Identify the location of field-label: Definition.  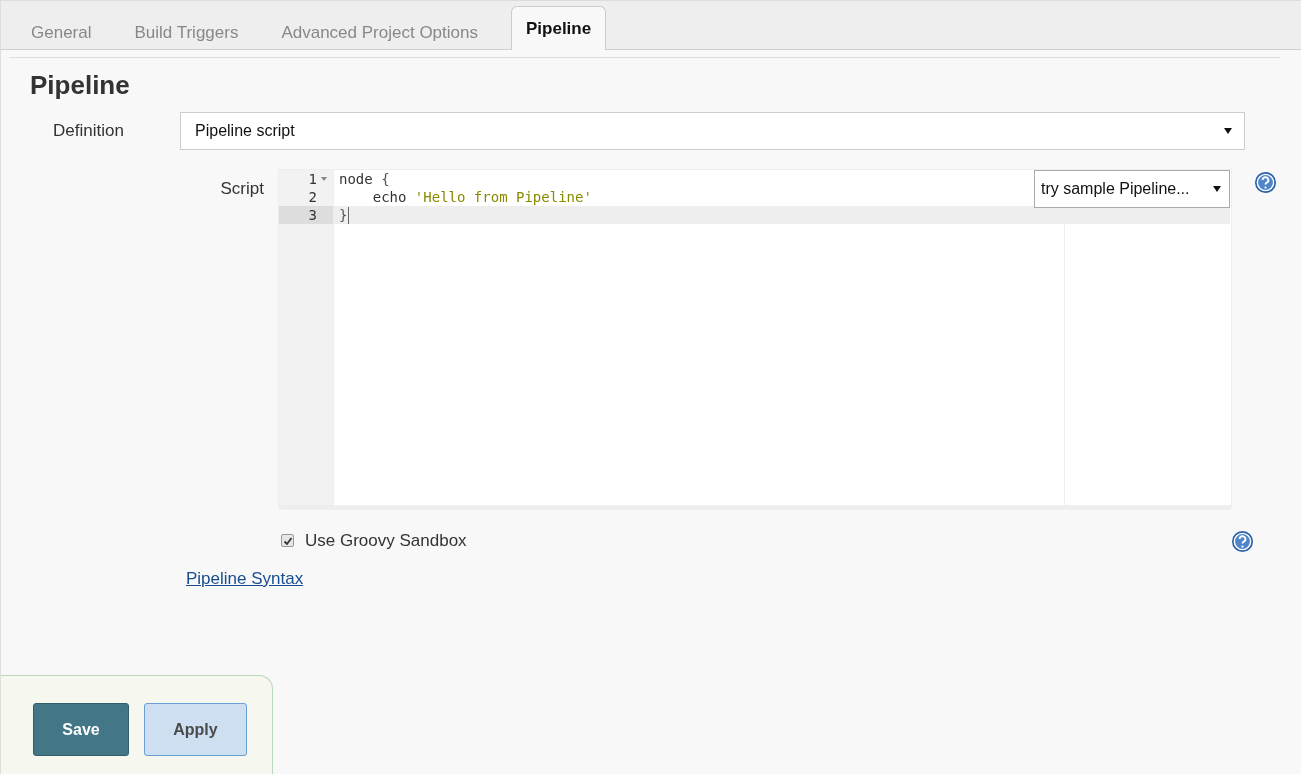
(89, 131).